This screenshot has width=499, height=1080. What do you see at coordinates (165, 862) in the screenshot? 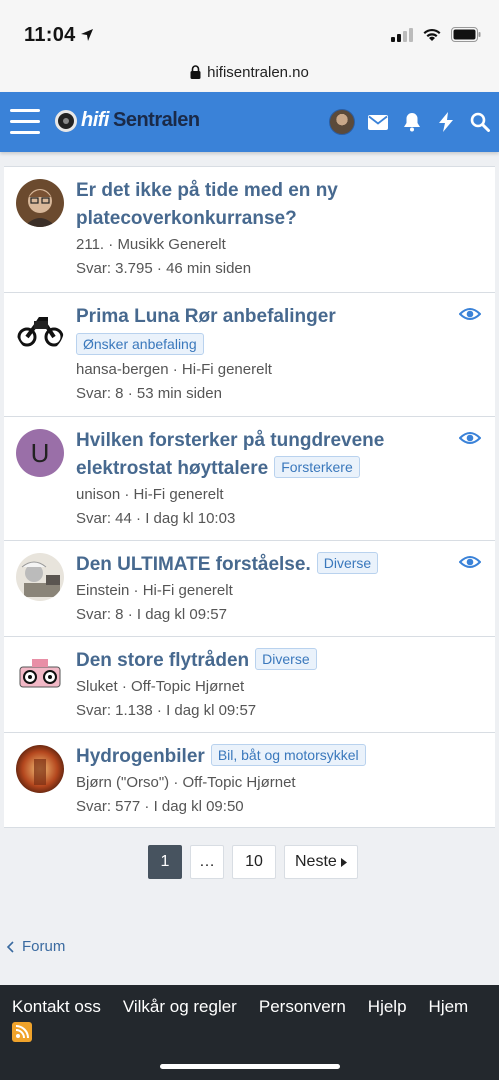
I see `page-1-button: 1` at bounding box center [165, 862].